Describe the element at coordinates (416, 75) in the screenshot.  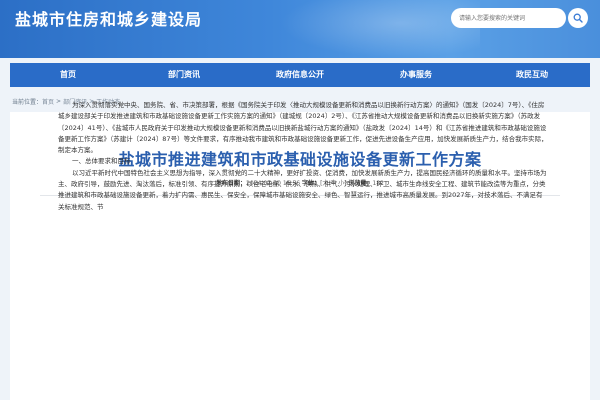
I see `nav-item-services: 办事服务` at that location.